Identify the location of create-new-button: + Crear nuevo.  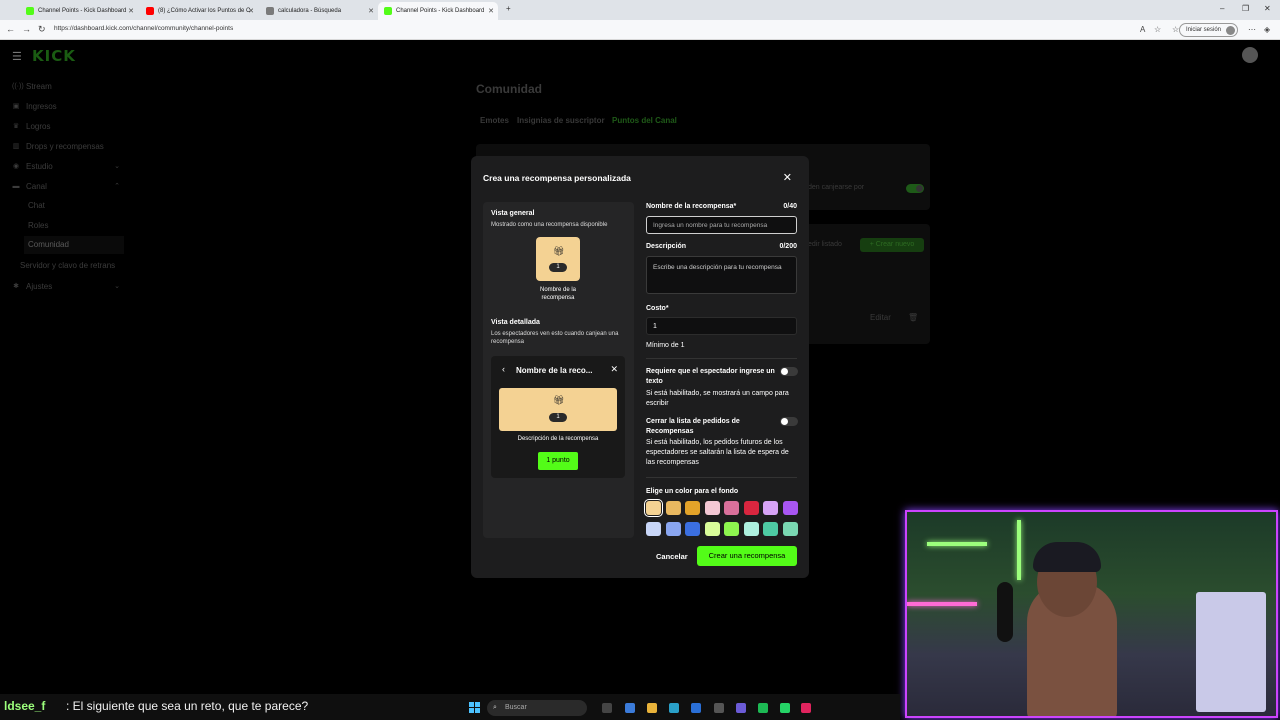
(892, 245).